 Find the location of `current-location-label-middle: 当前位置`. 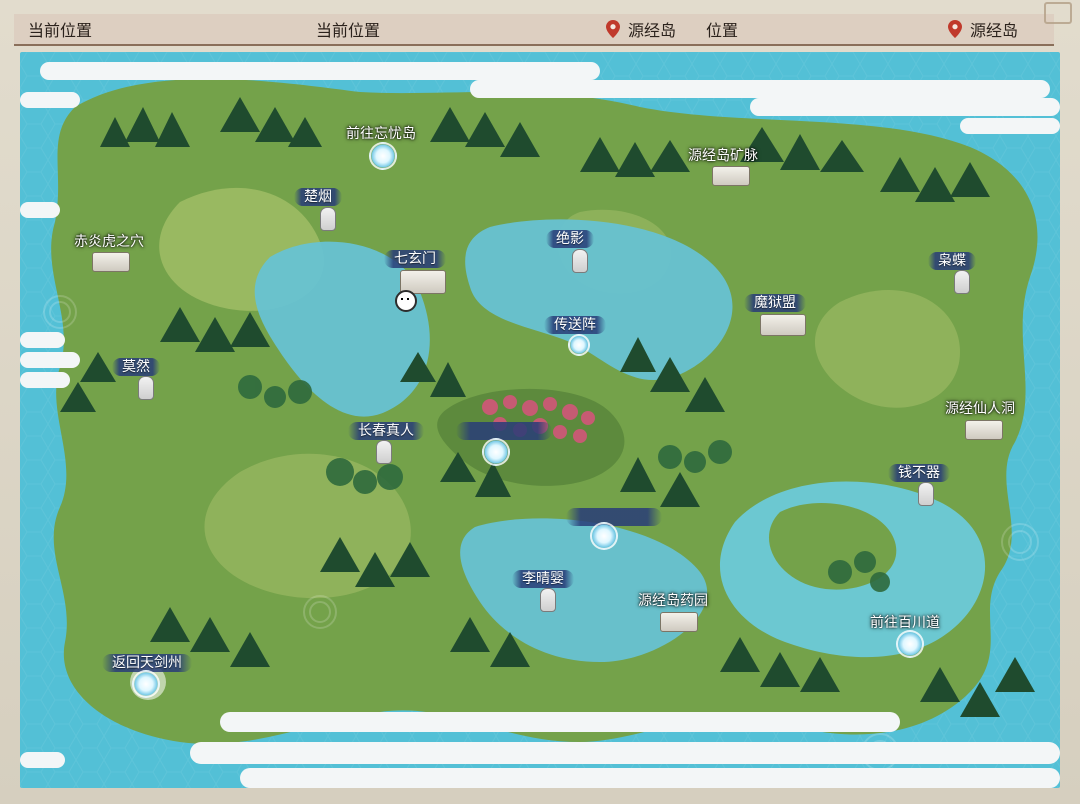

current-location-label-middle: 当前位置 is located at coordinates (348, 29).